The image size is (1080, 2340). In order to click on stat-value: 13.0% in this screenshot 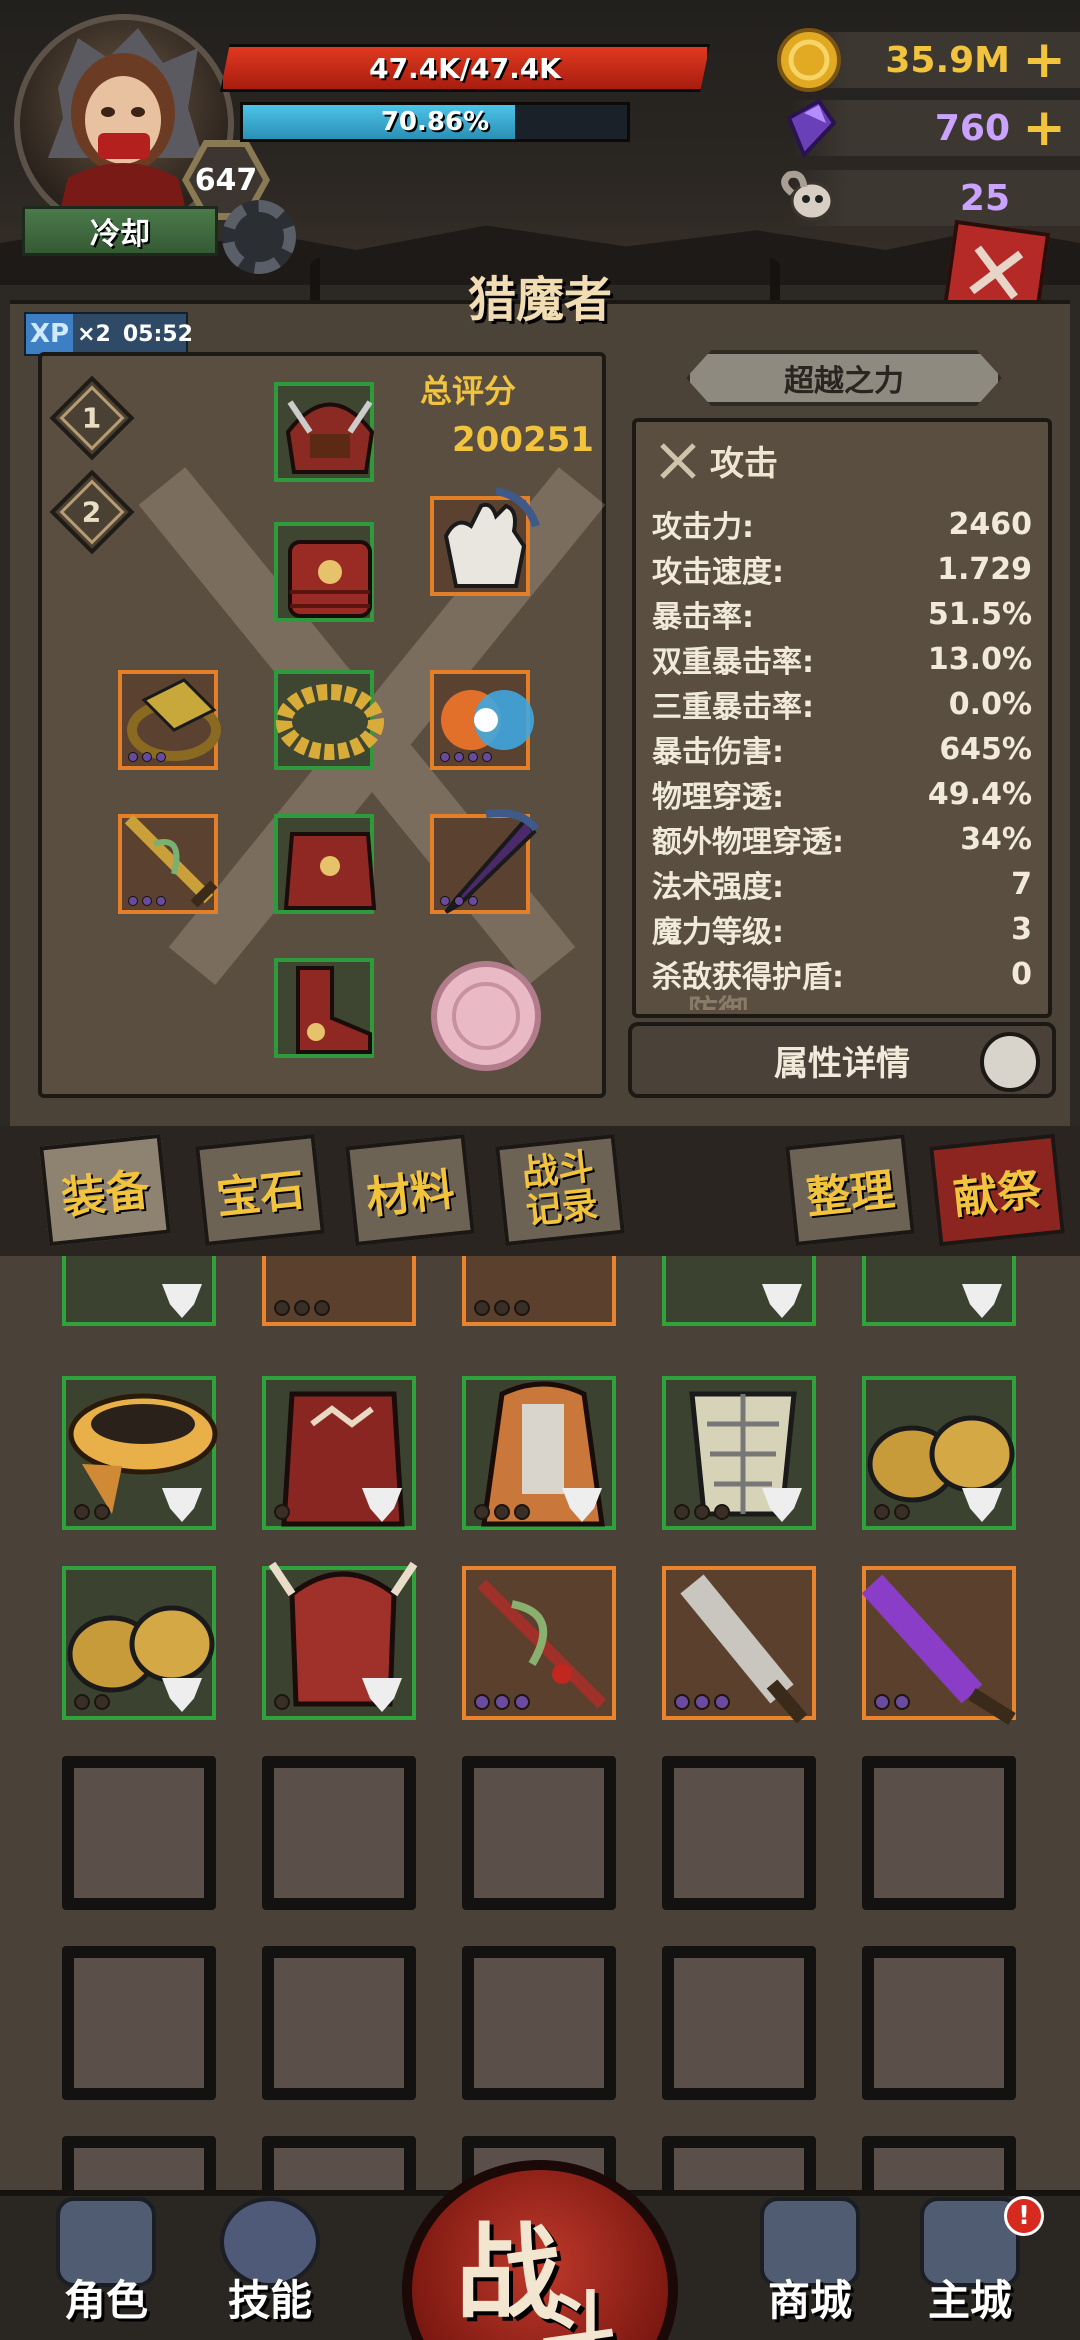, I will do `click(979, 659)`.